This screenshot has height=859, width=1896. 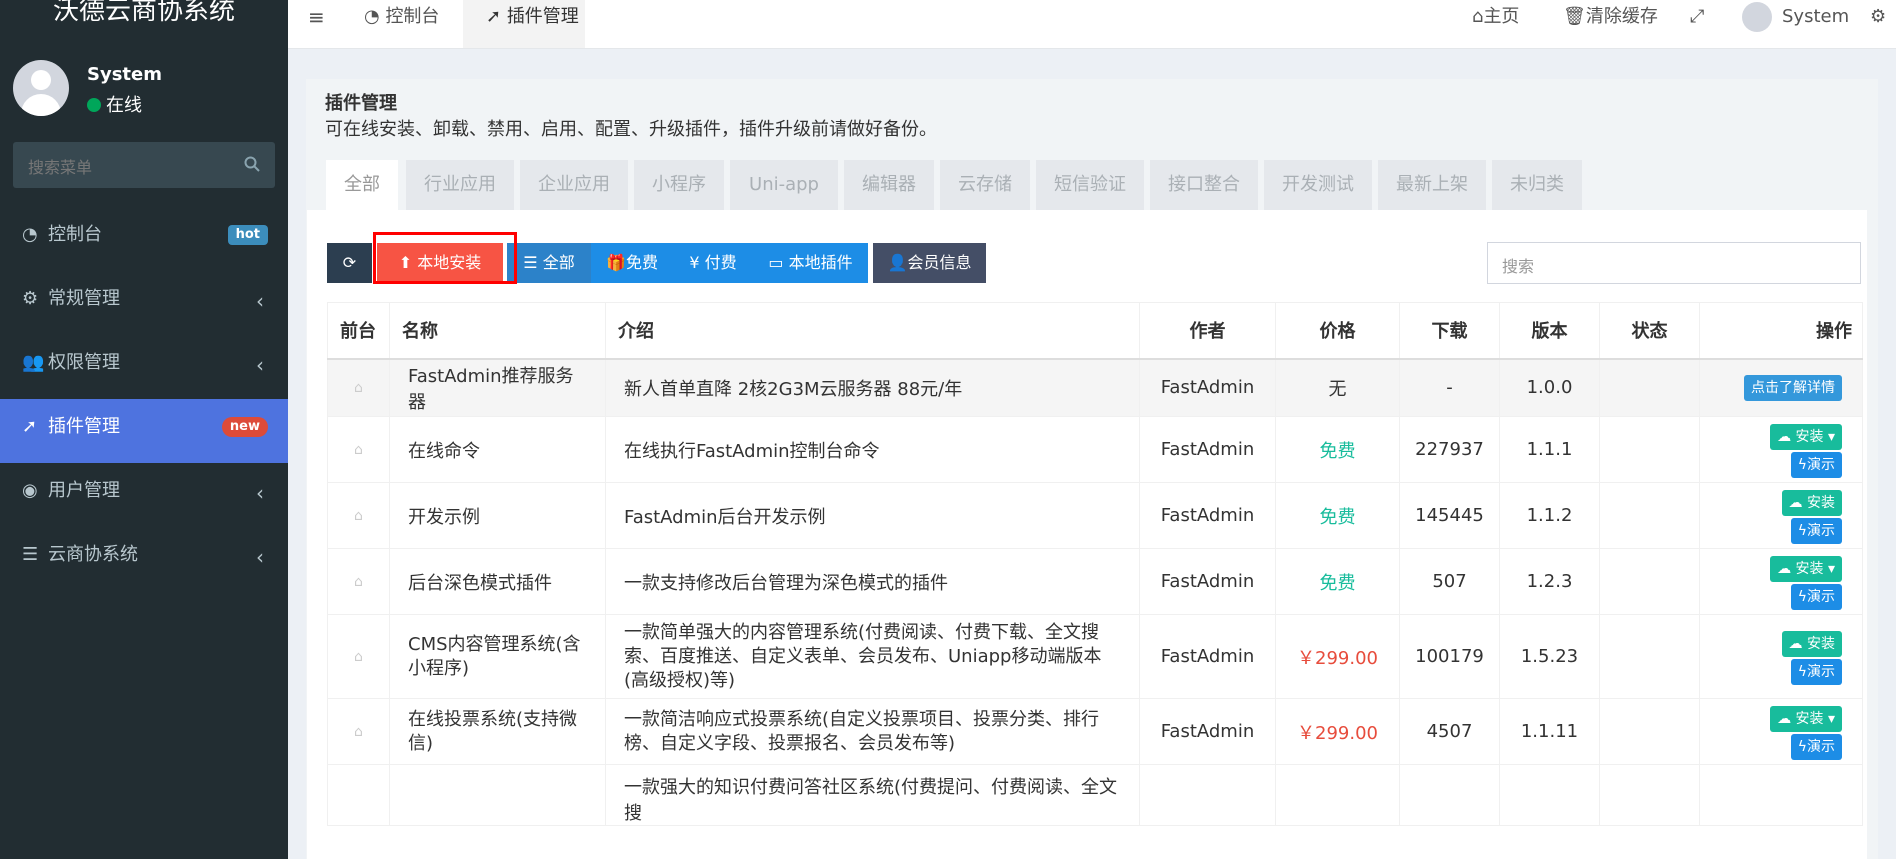 I want to click on tab-category-api: 接口整合, so click(x=1204, y=185).